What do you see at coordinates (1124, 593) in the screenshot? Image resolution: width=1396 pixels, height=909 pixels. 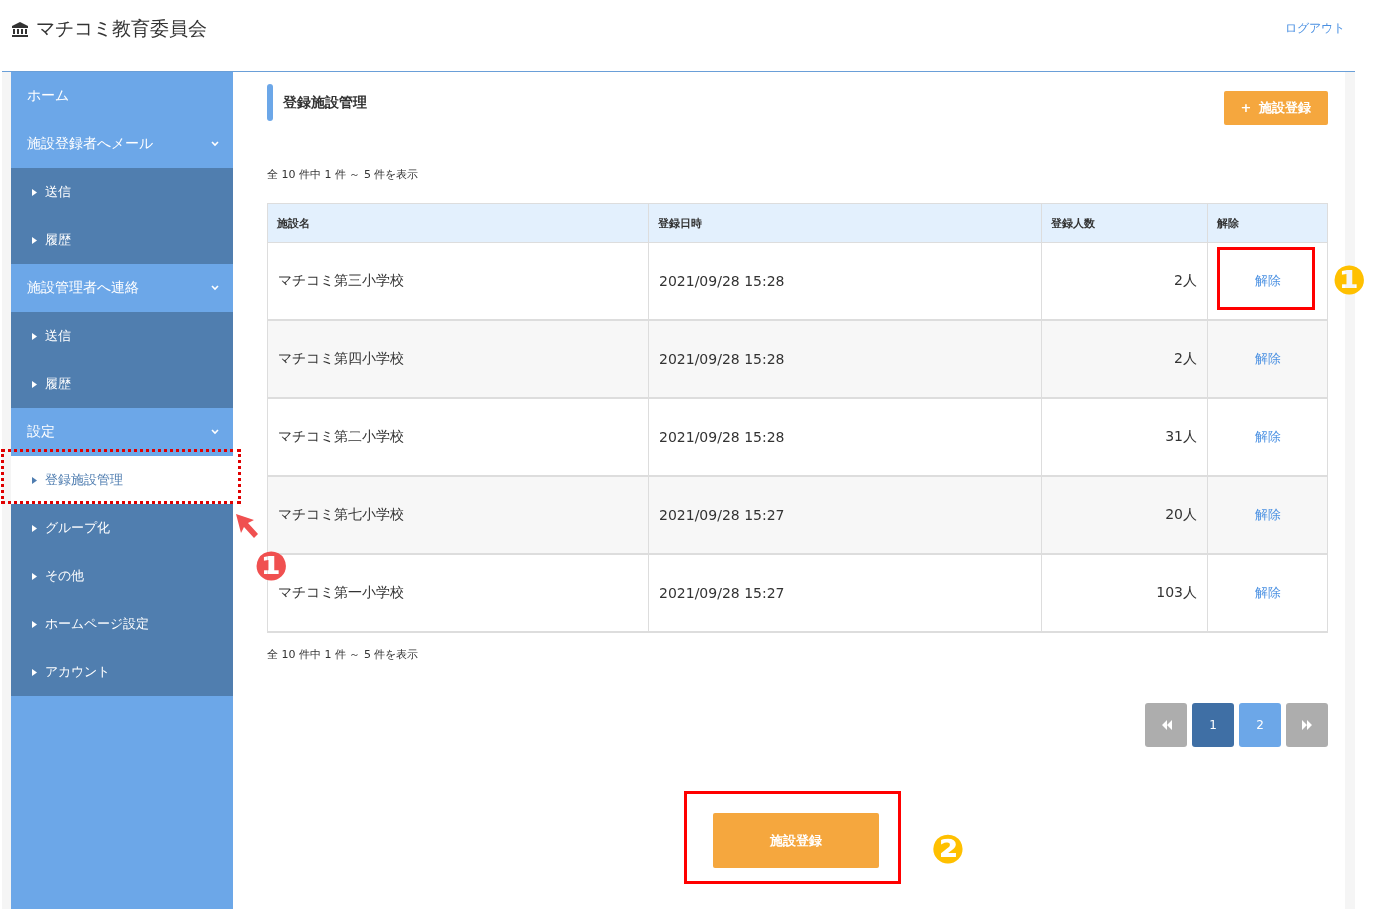 I see `table-cell: 103人` at bounding box center [1124, 593].